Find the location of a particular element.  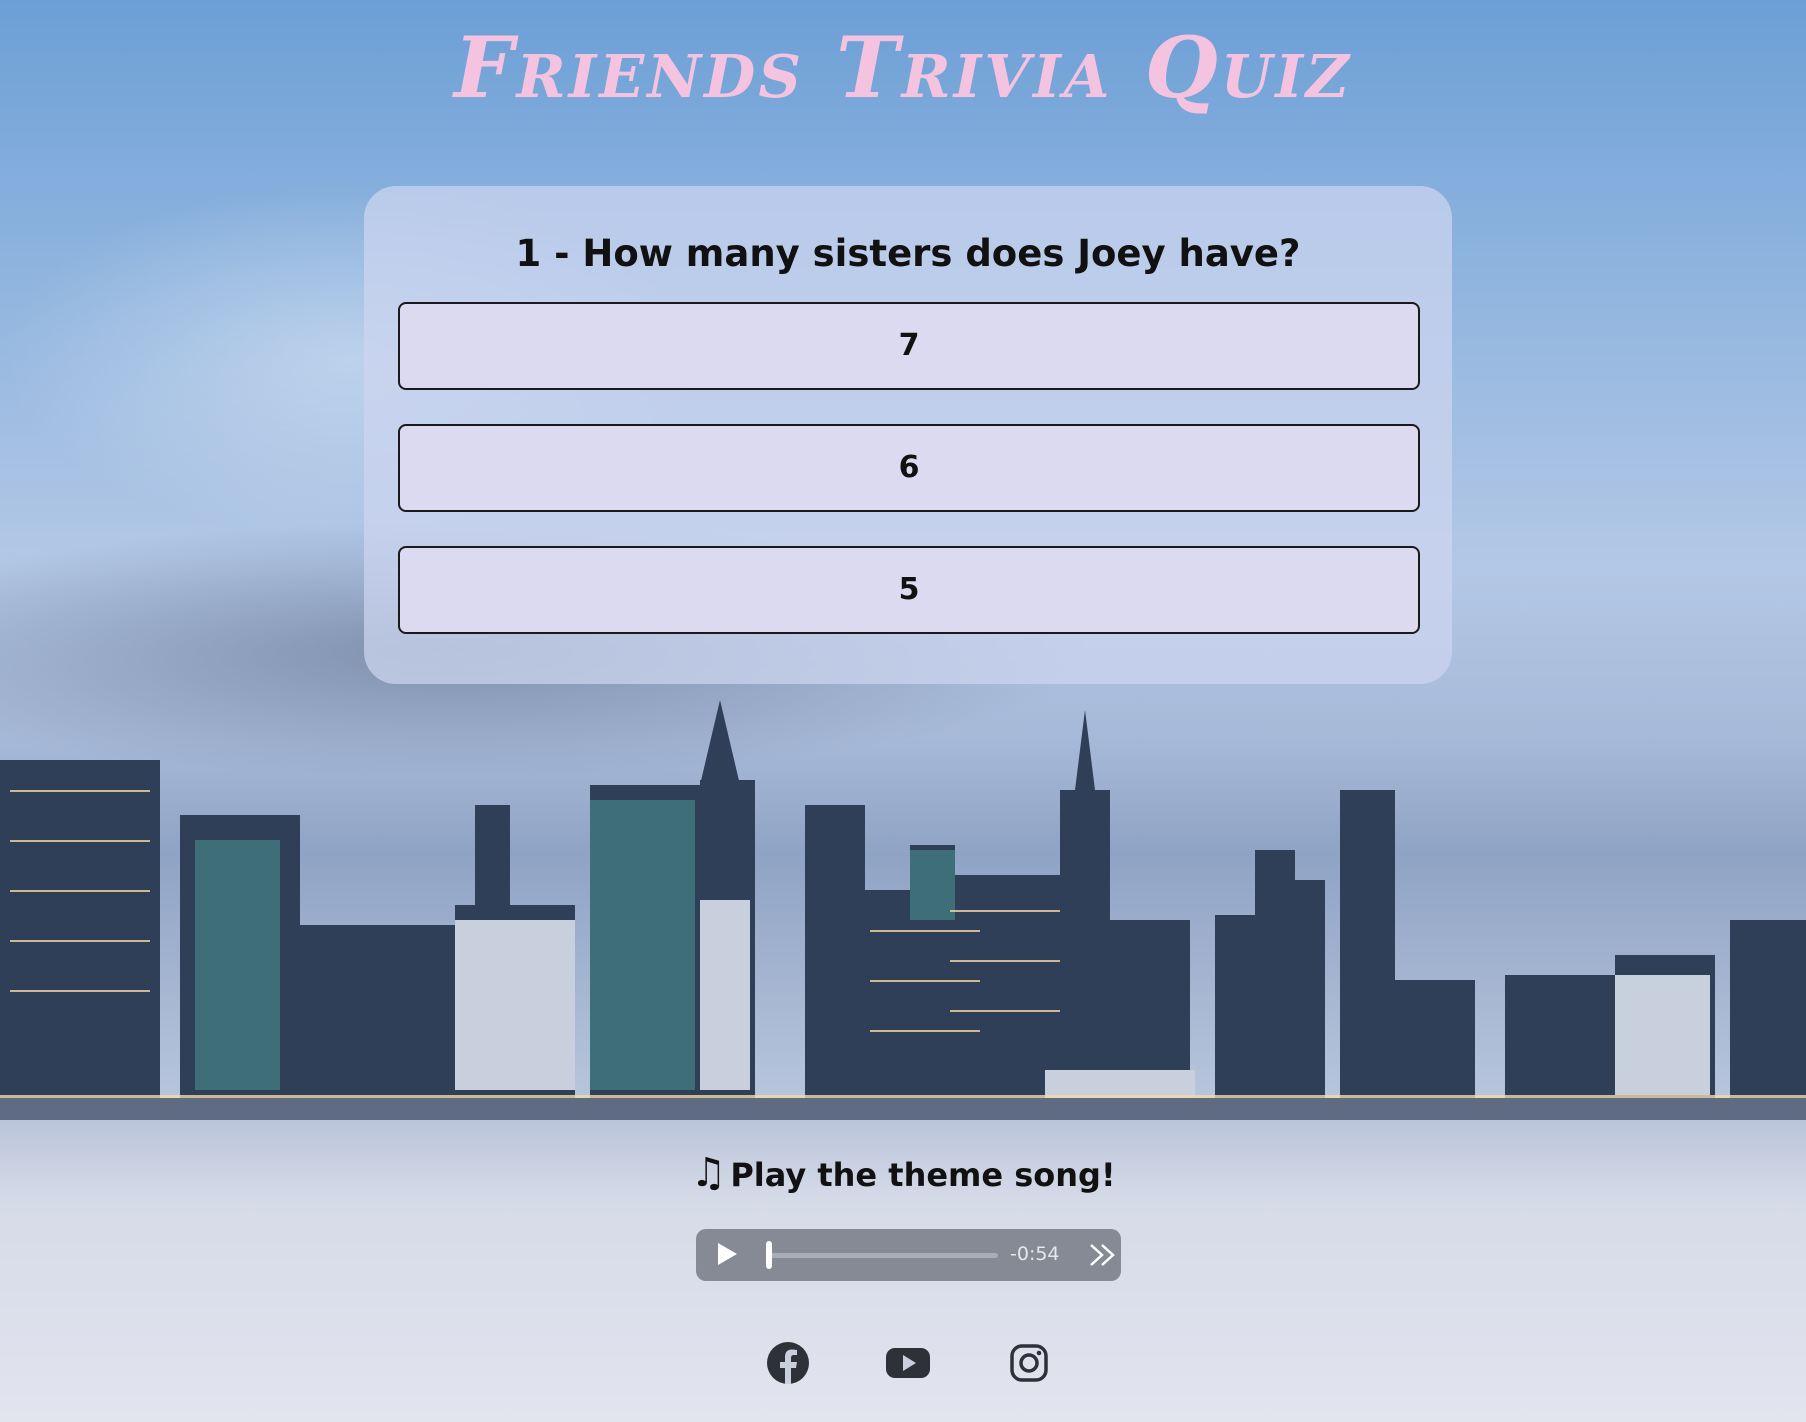

answer-button-1: 7 is located at coordinates (909, 346).